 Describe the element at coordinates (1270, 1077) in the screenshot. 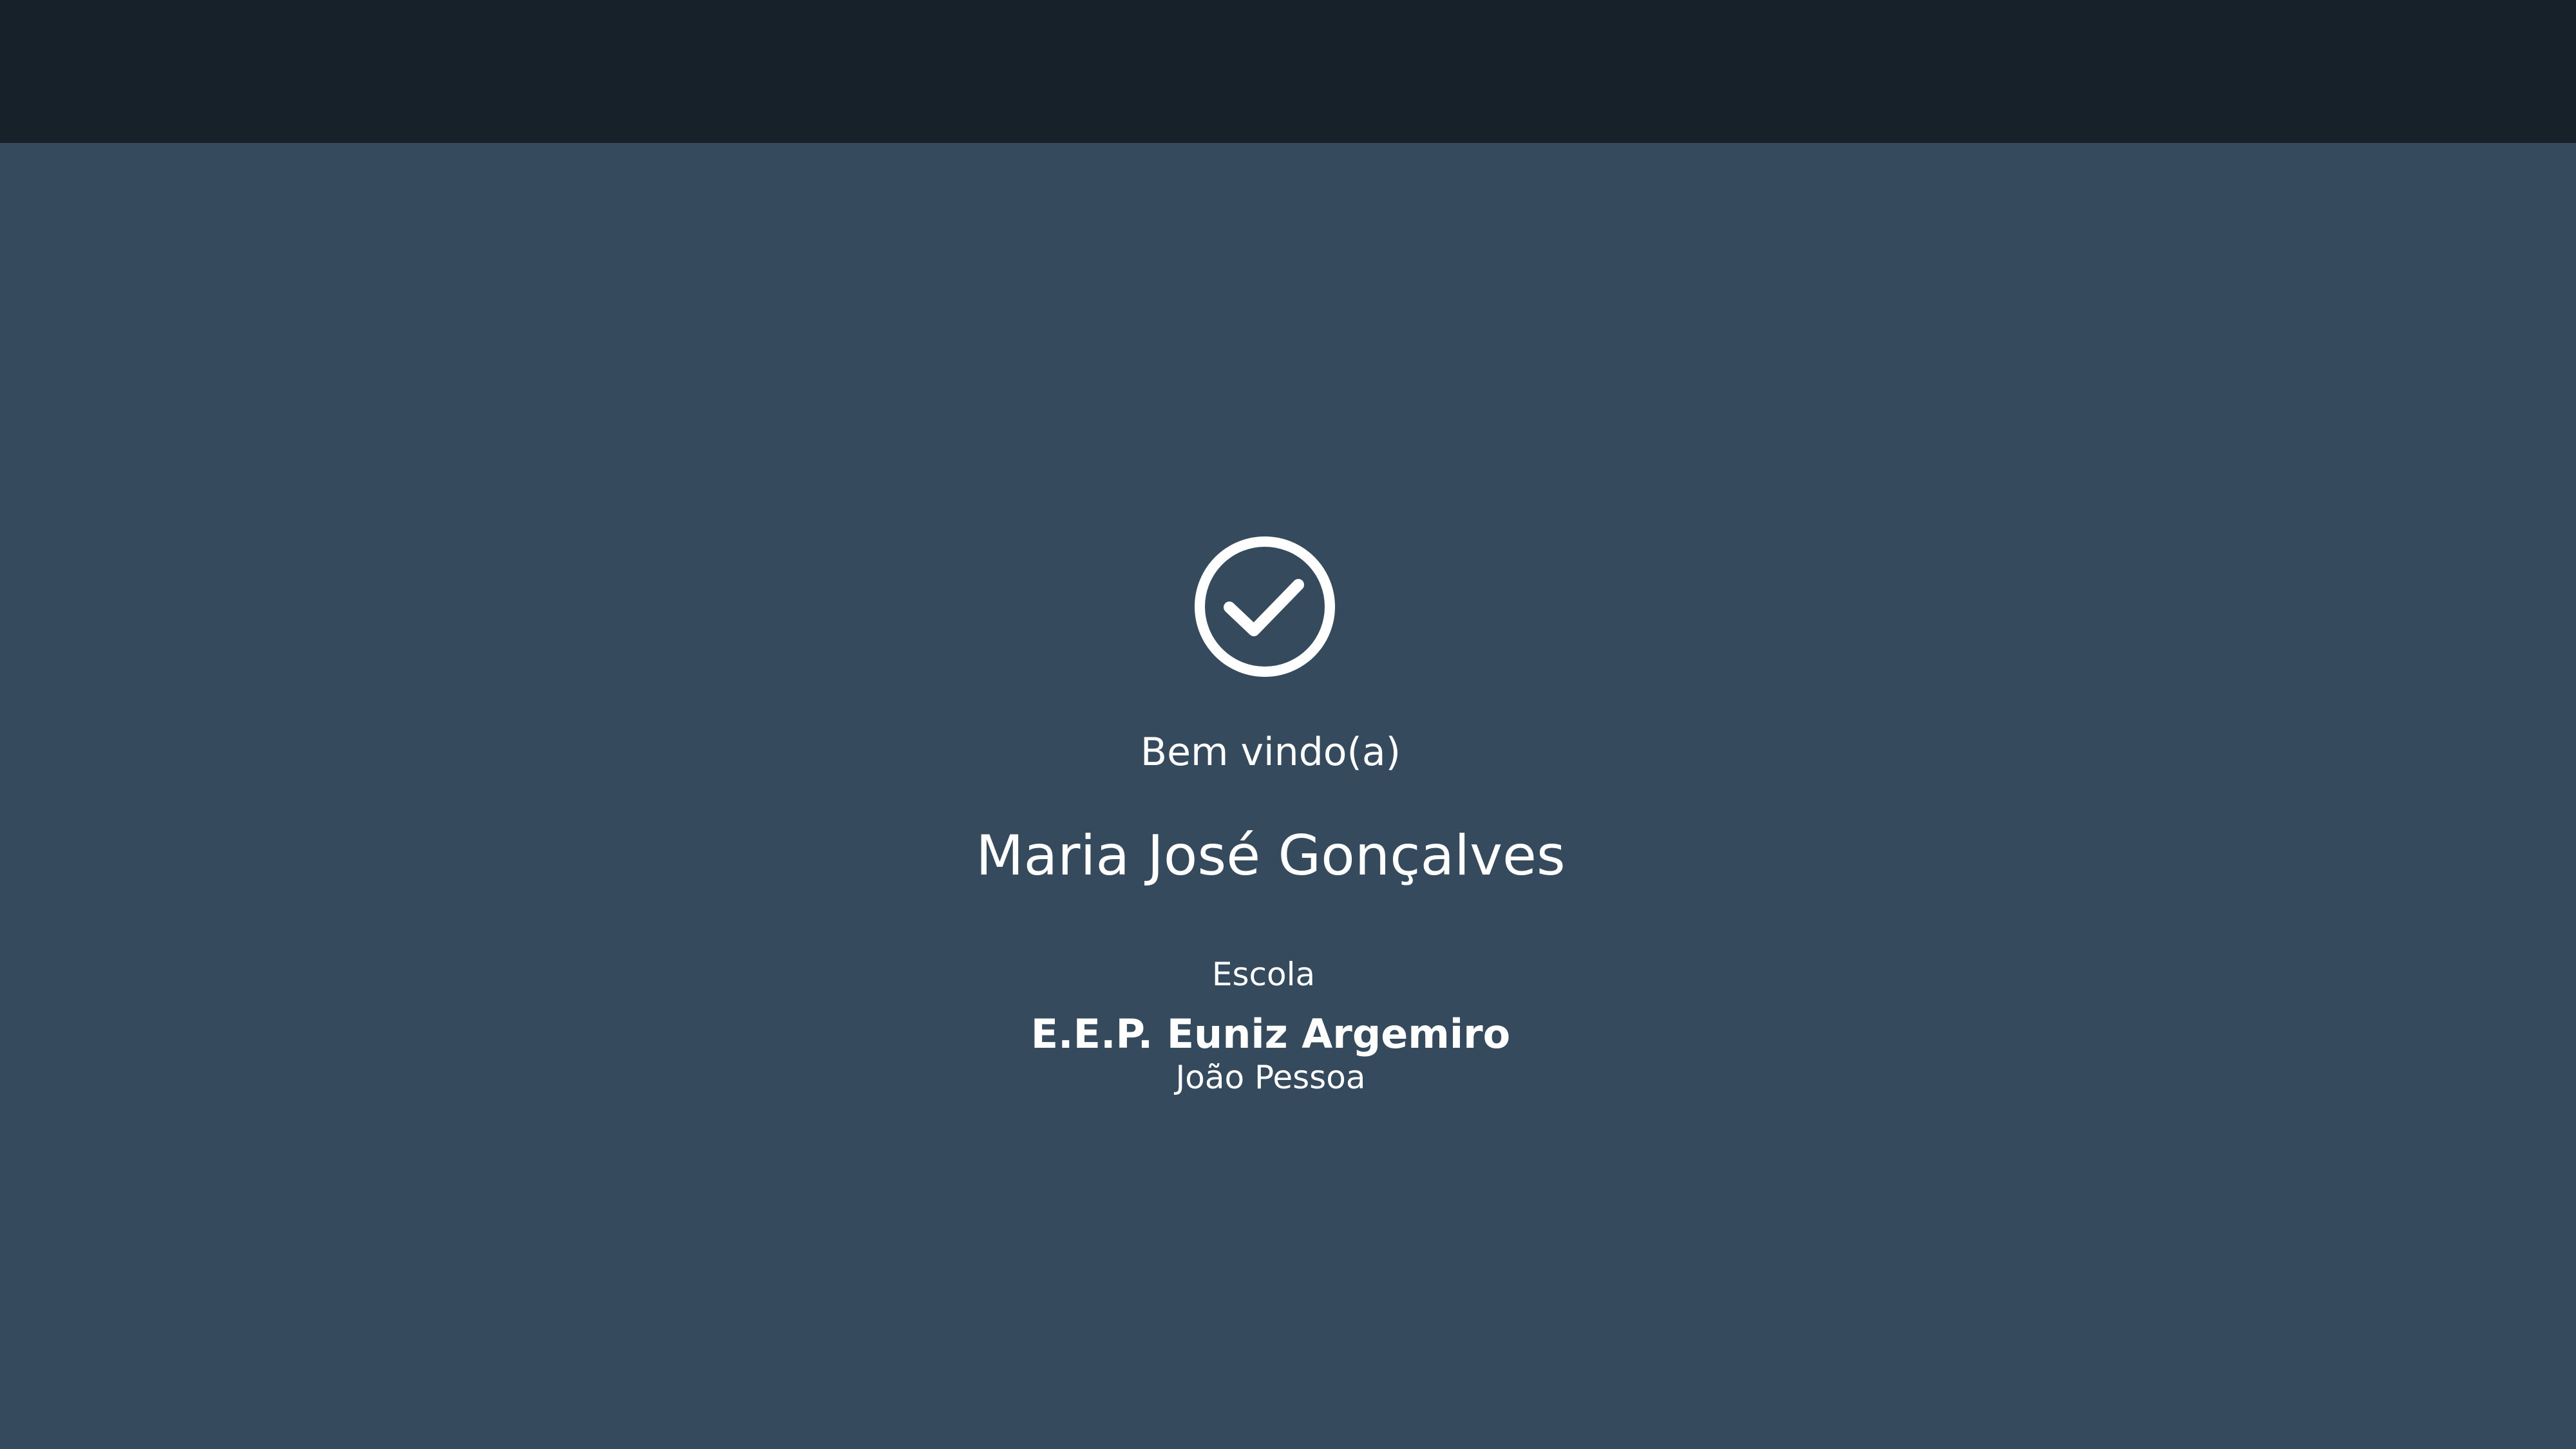

I see `school-city: João Pessoa` at that location.